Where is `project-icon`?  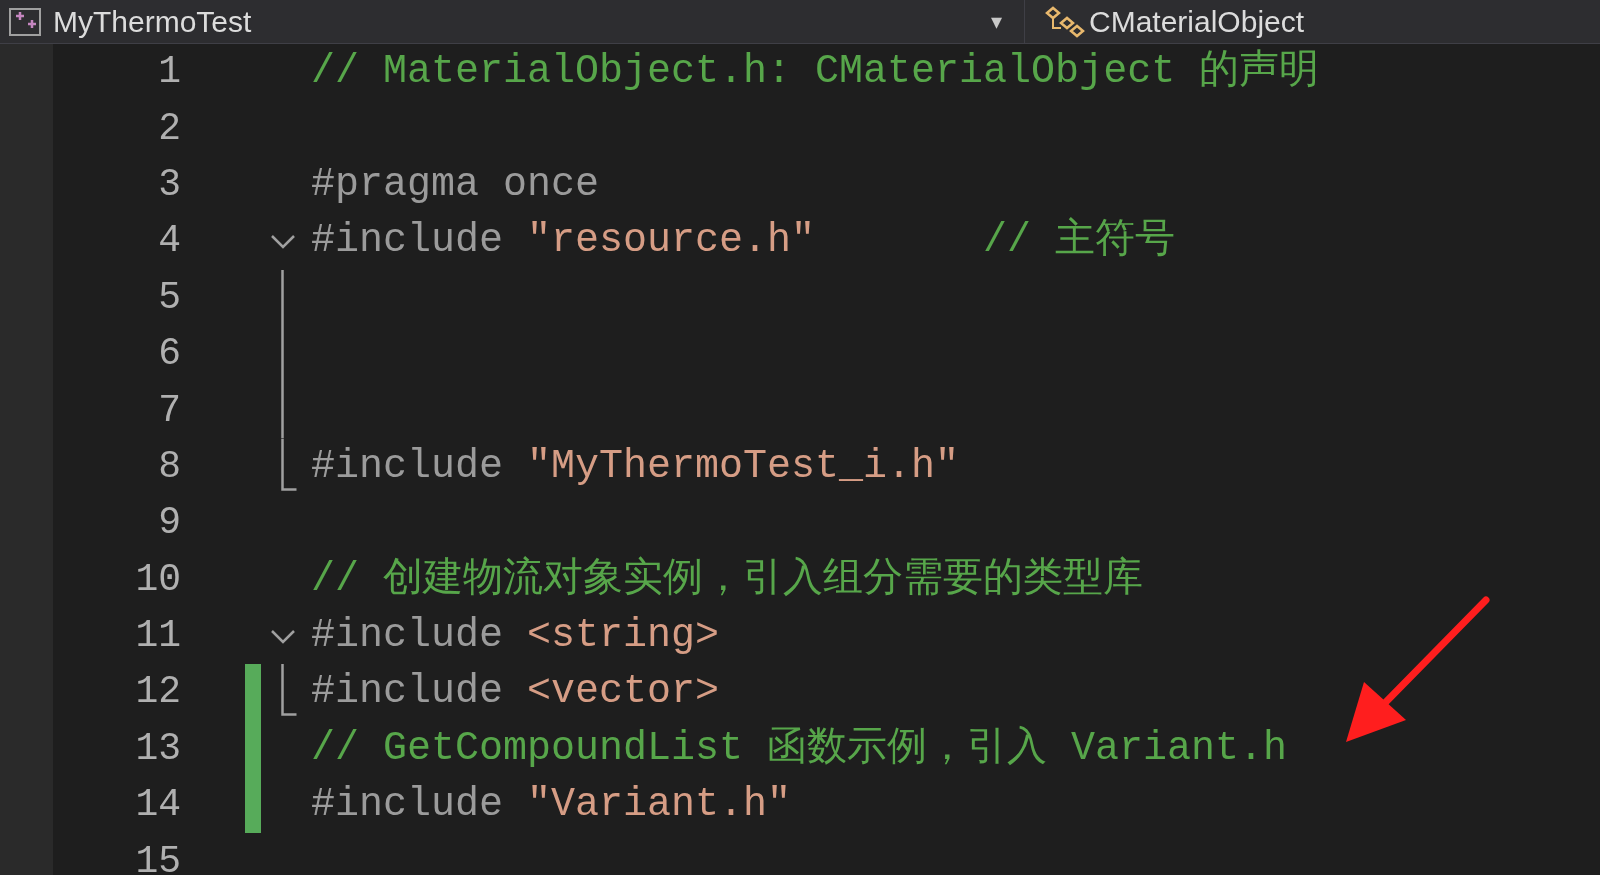
project-icon is located at coordinates (26, 21).